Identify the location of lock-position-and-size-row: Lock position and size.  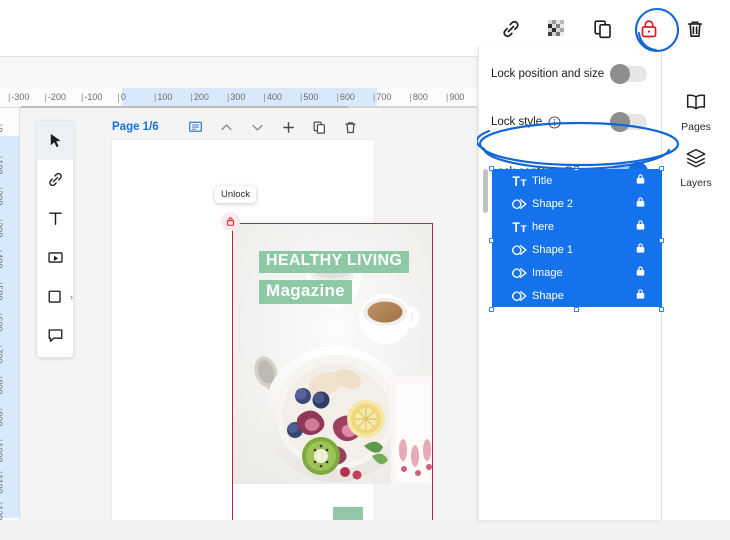
(570, 74).